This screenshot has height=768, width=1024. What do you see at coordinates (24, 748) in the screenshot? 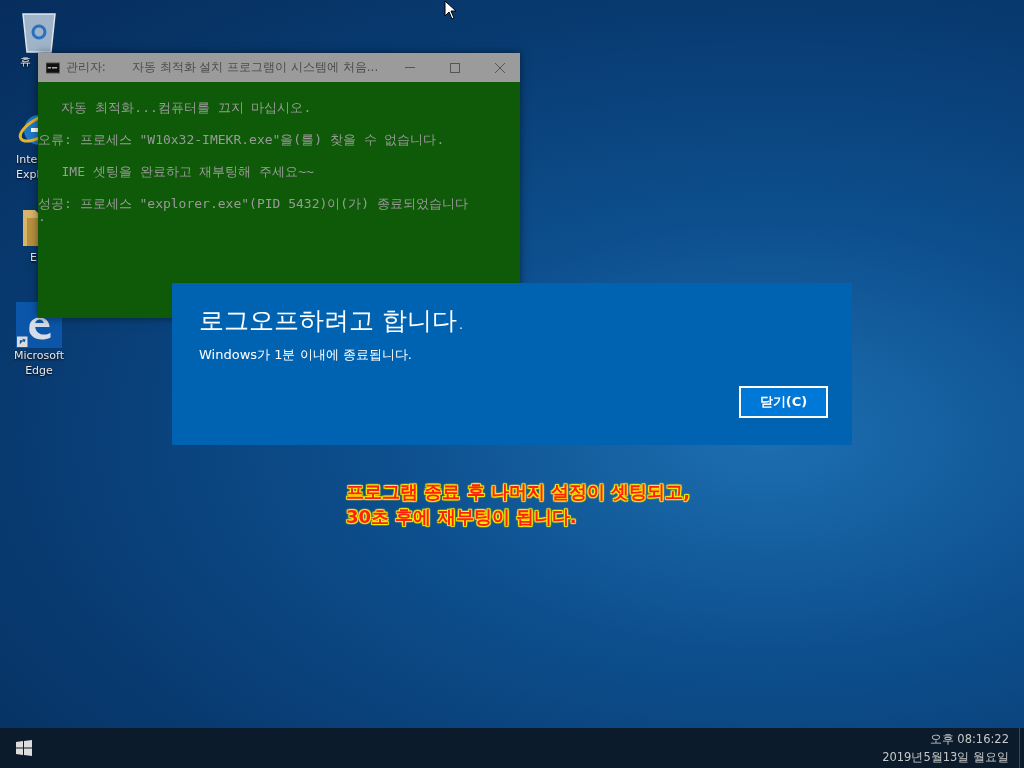
I see `windows-logo-icon` at bounding box center [24, 748].